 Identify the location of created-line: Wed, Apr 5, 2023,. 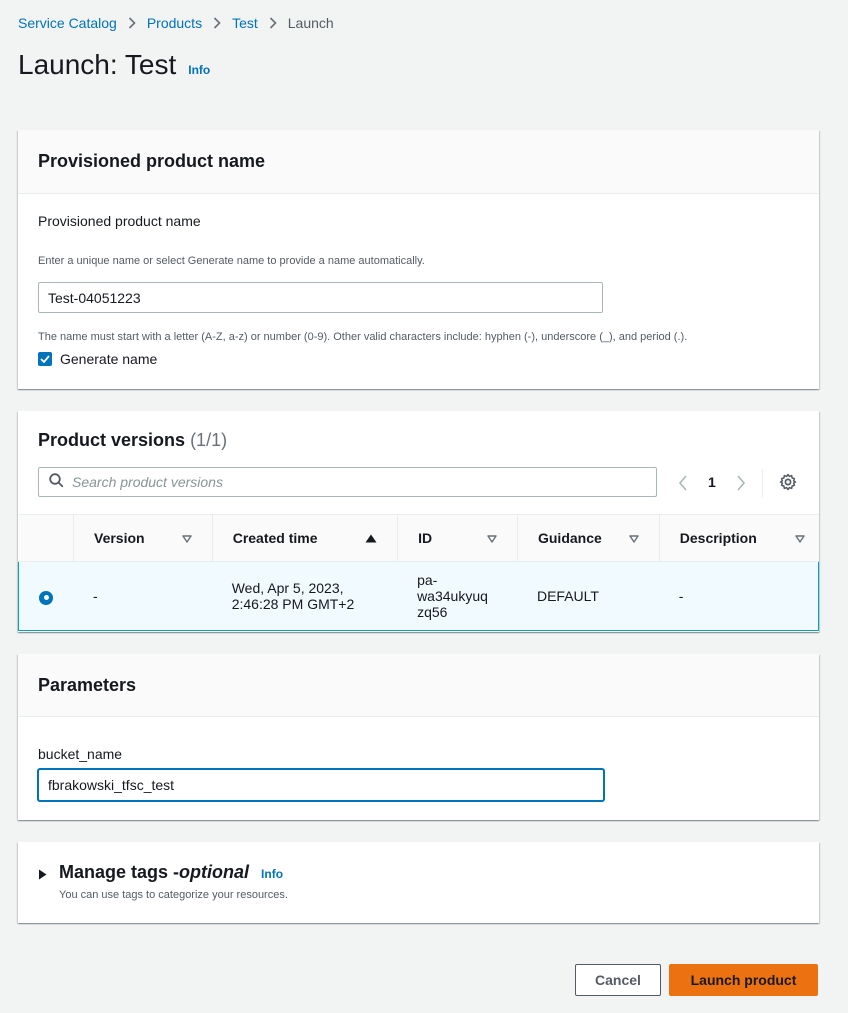
(287, 588).